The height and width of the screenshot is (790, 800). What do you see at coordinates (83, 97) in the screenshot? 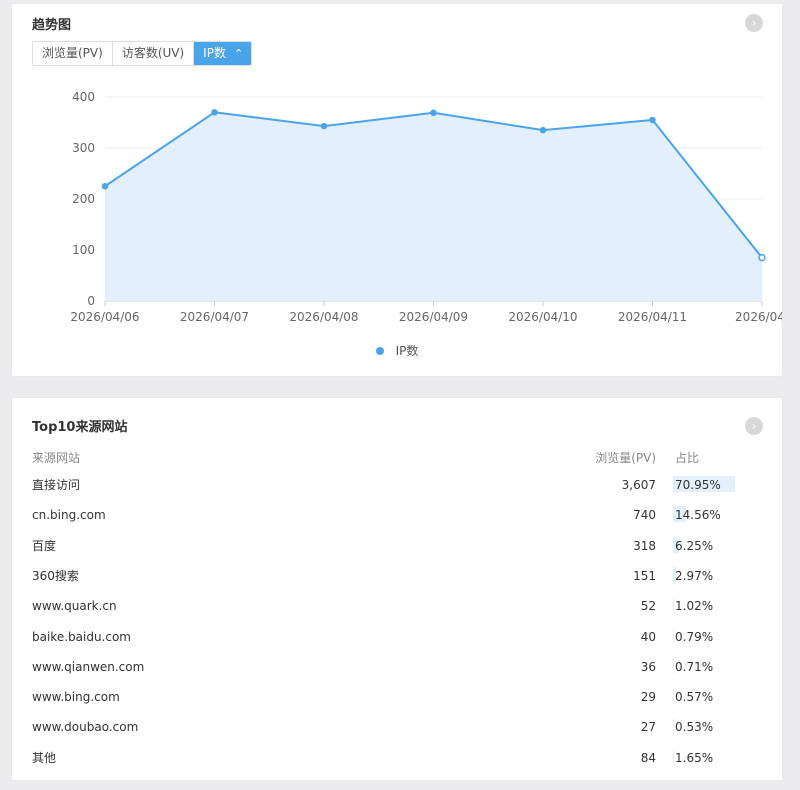
I see `y-tick-label: 400` at bounding box center [83, 97].